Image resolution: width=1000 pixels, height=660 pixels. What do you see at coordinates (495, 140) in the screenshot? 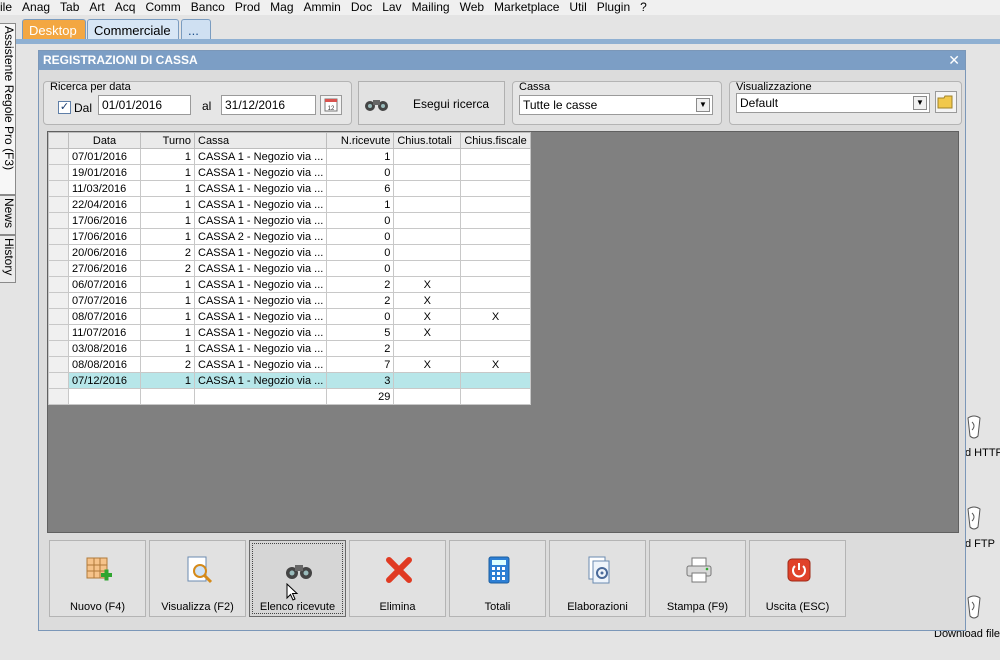
I see `col-header-chius-fiscale: Chius.fiscale` at bounding box center [495, 140].